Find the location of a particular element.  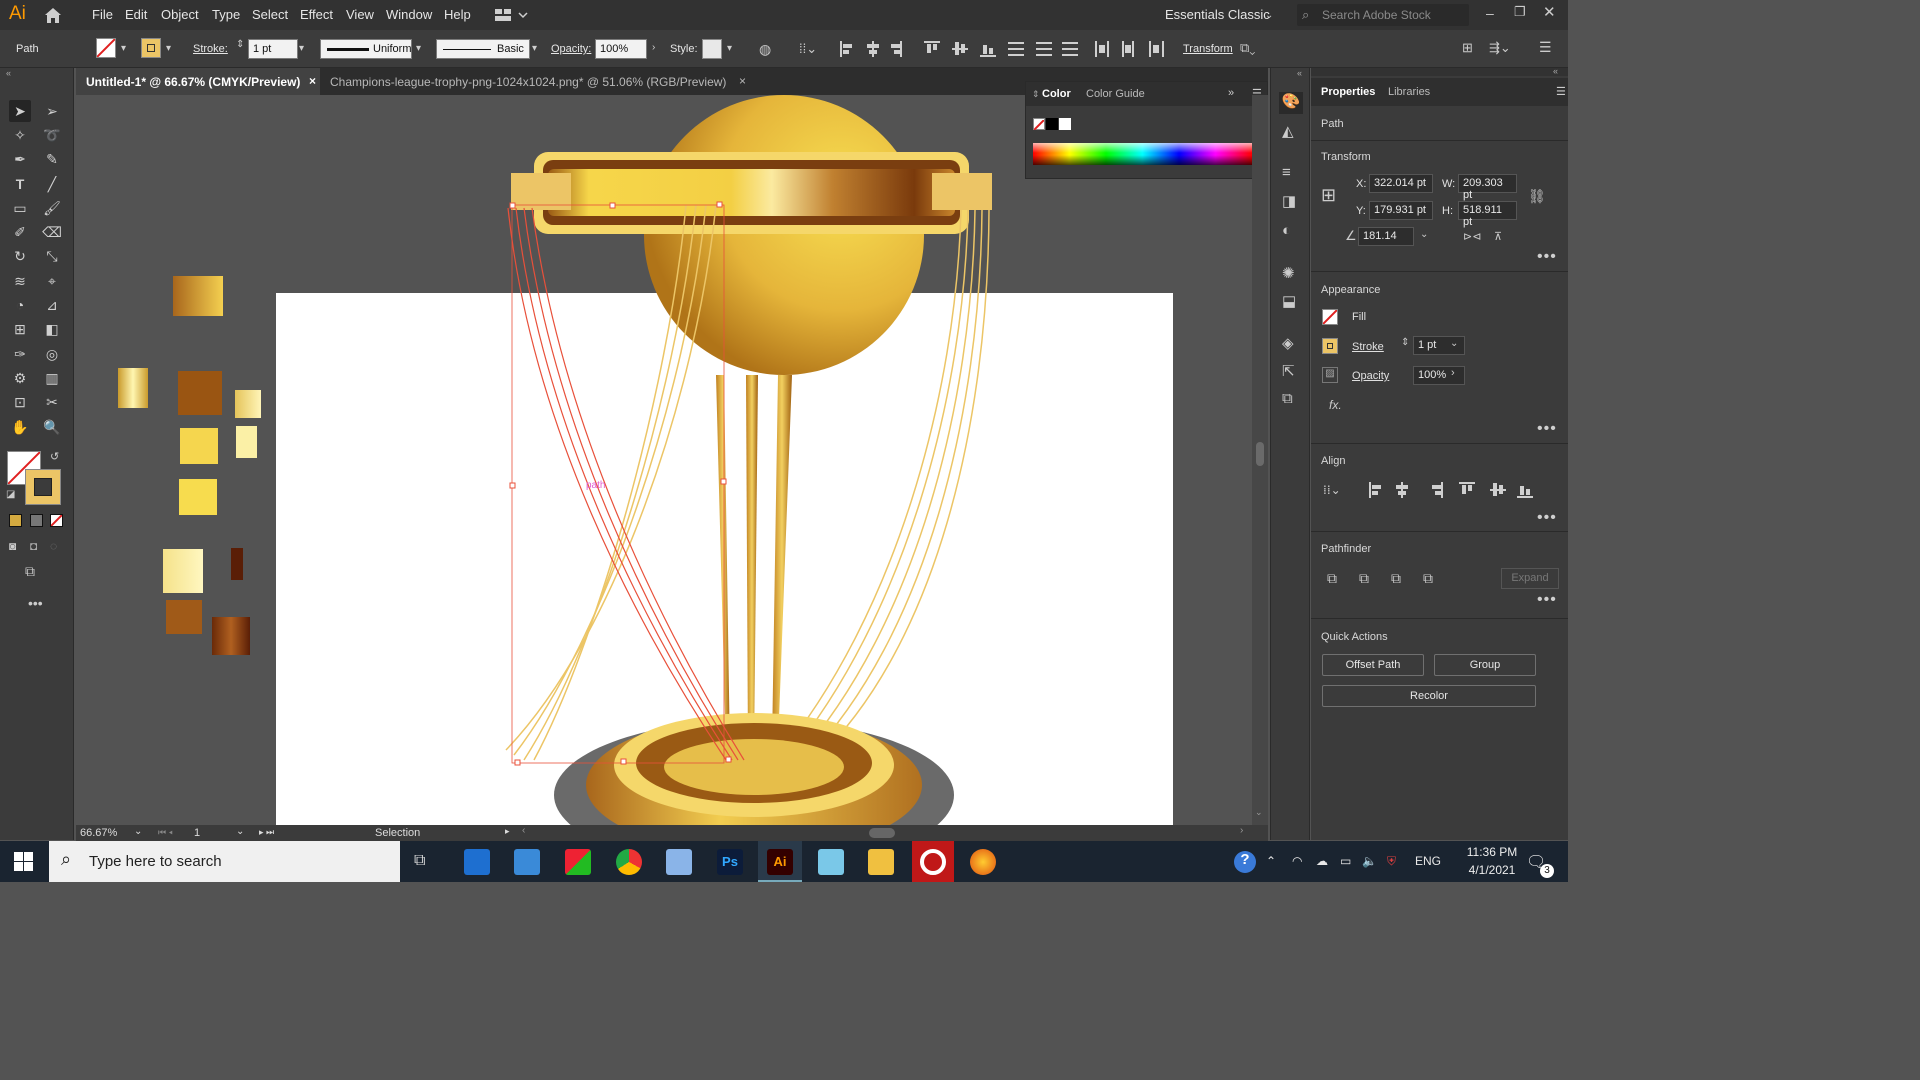

scroll-left-icon: ‹ is located at coordinates (523, 830).